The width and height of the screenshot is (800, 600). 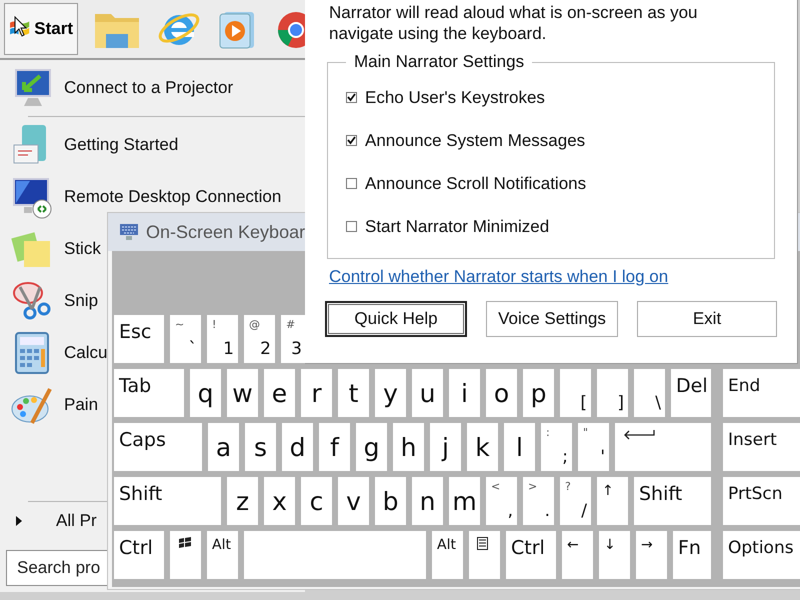 What do you see at coordinates (353, 393) in the screenshot?
I see `keyboard-key: t` at bounding box center [353, 393].